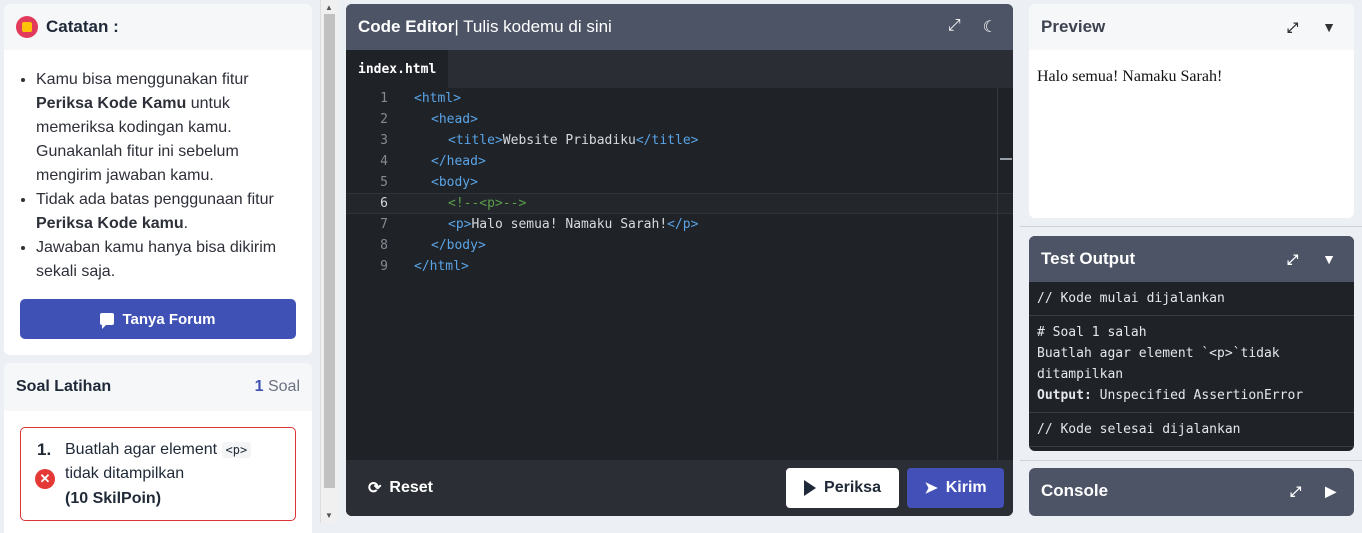 This screenshot has height=533, width=1362. I want to click on code-line: 8 </body>, so click(679, 245).